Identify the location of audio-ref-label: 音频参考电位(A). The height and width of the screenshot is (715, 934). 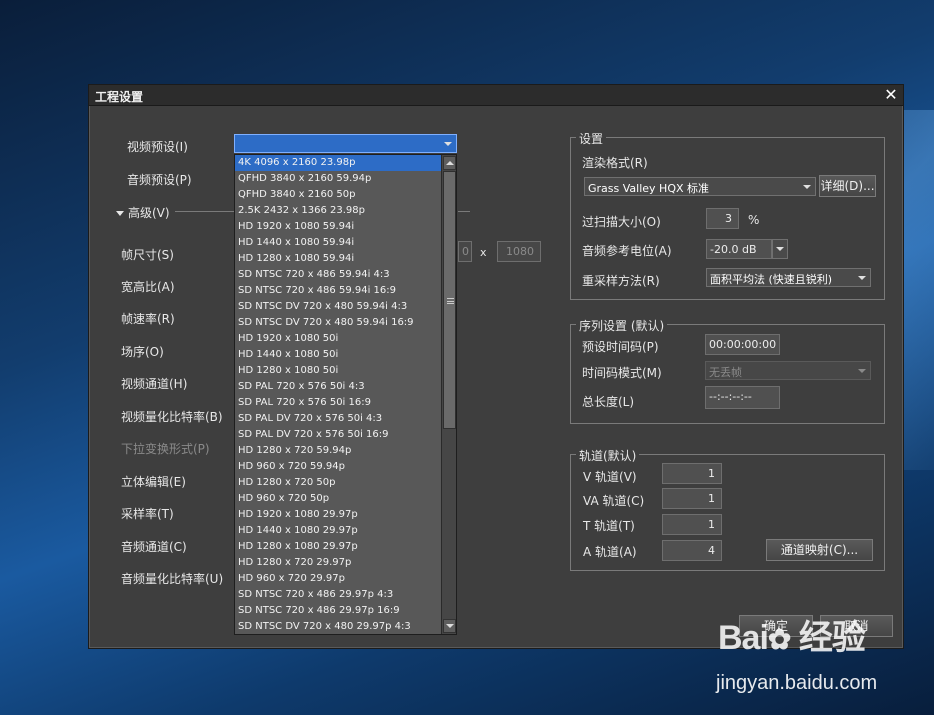
(627, 251).